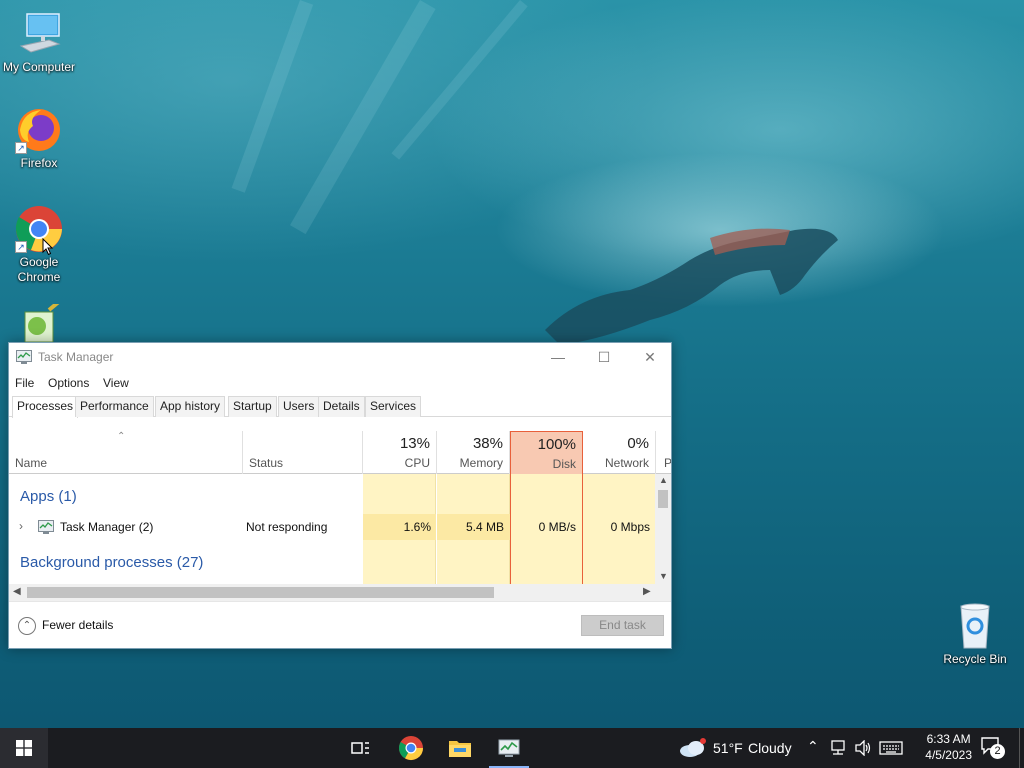 The image size is (1024, 768). Describe the element at coordinates (663, 480) in the screenshot. I see `scroll-up-icon: ▲` at that location.